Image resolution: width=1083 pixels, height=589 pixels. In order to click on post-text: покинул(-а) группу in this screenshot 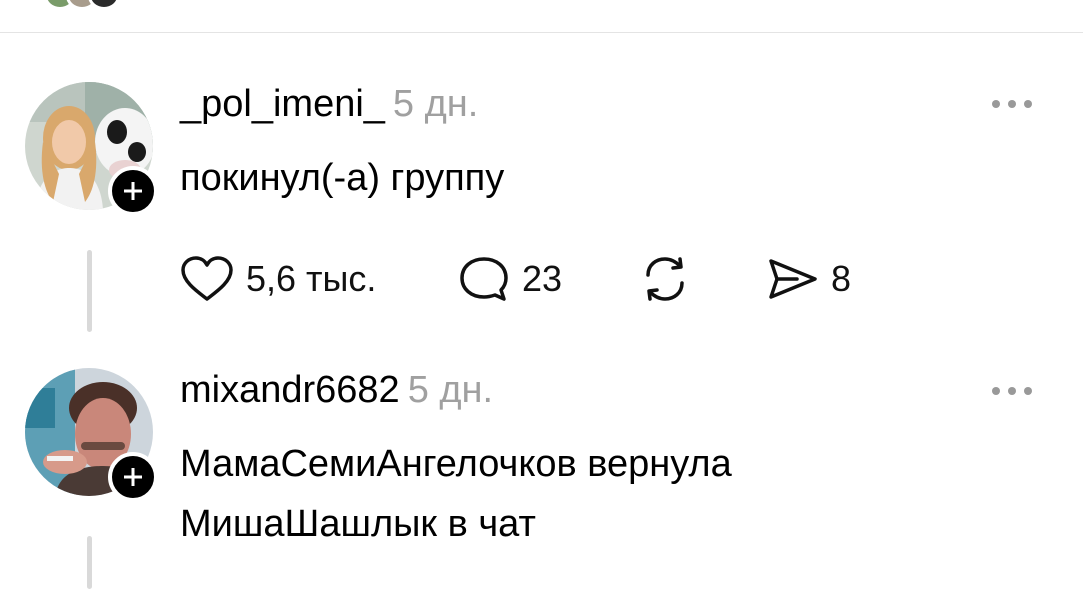, I will do `click(342, 178)`.